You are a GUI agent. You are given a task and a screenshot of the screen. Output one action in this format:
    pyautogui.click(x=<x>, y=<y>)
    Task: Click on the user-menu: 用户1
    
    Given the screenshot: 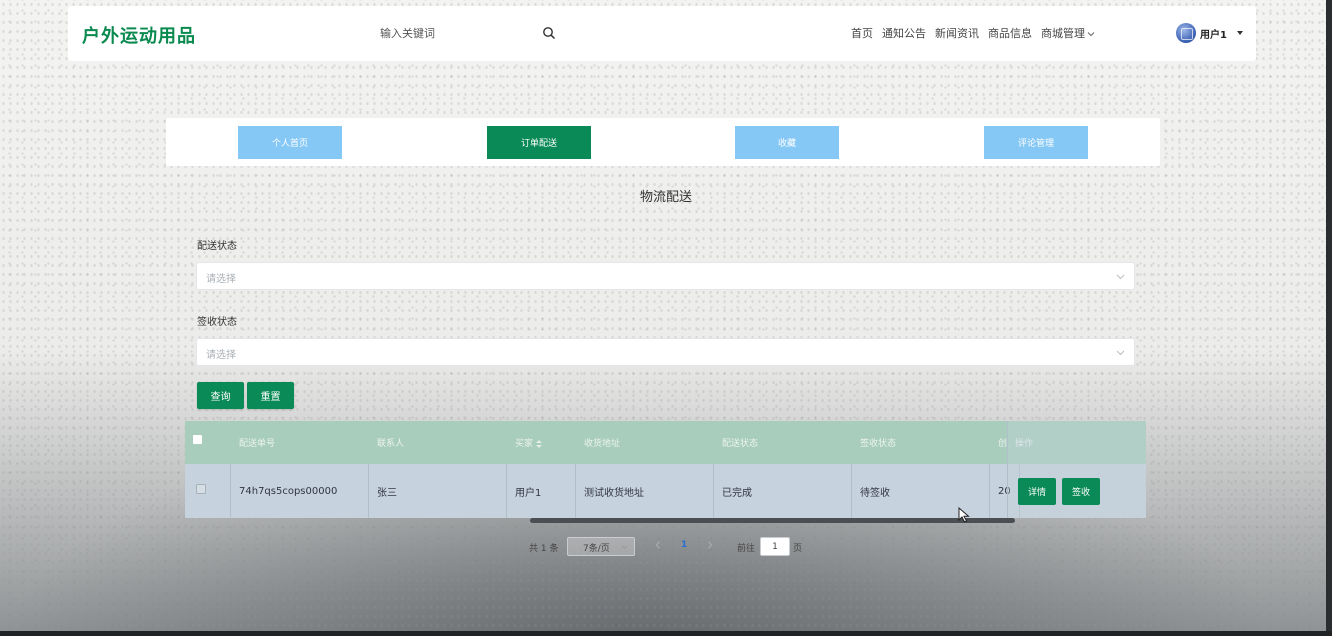 What is the action you would take?
    pyautogui.click(x=1209, y=33)
    